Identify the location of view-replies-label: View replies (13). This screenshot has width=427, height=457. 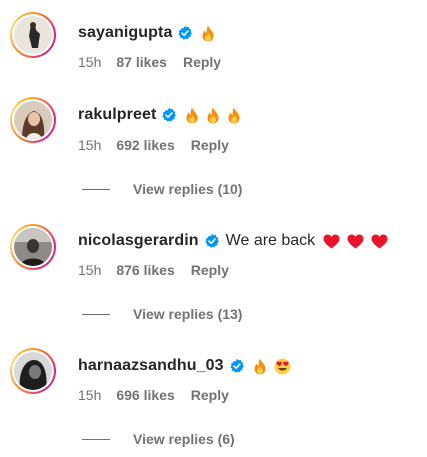
(188, 314).